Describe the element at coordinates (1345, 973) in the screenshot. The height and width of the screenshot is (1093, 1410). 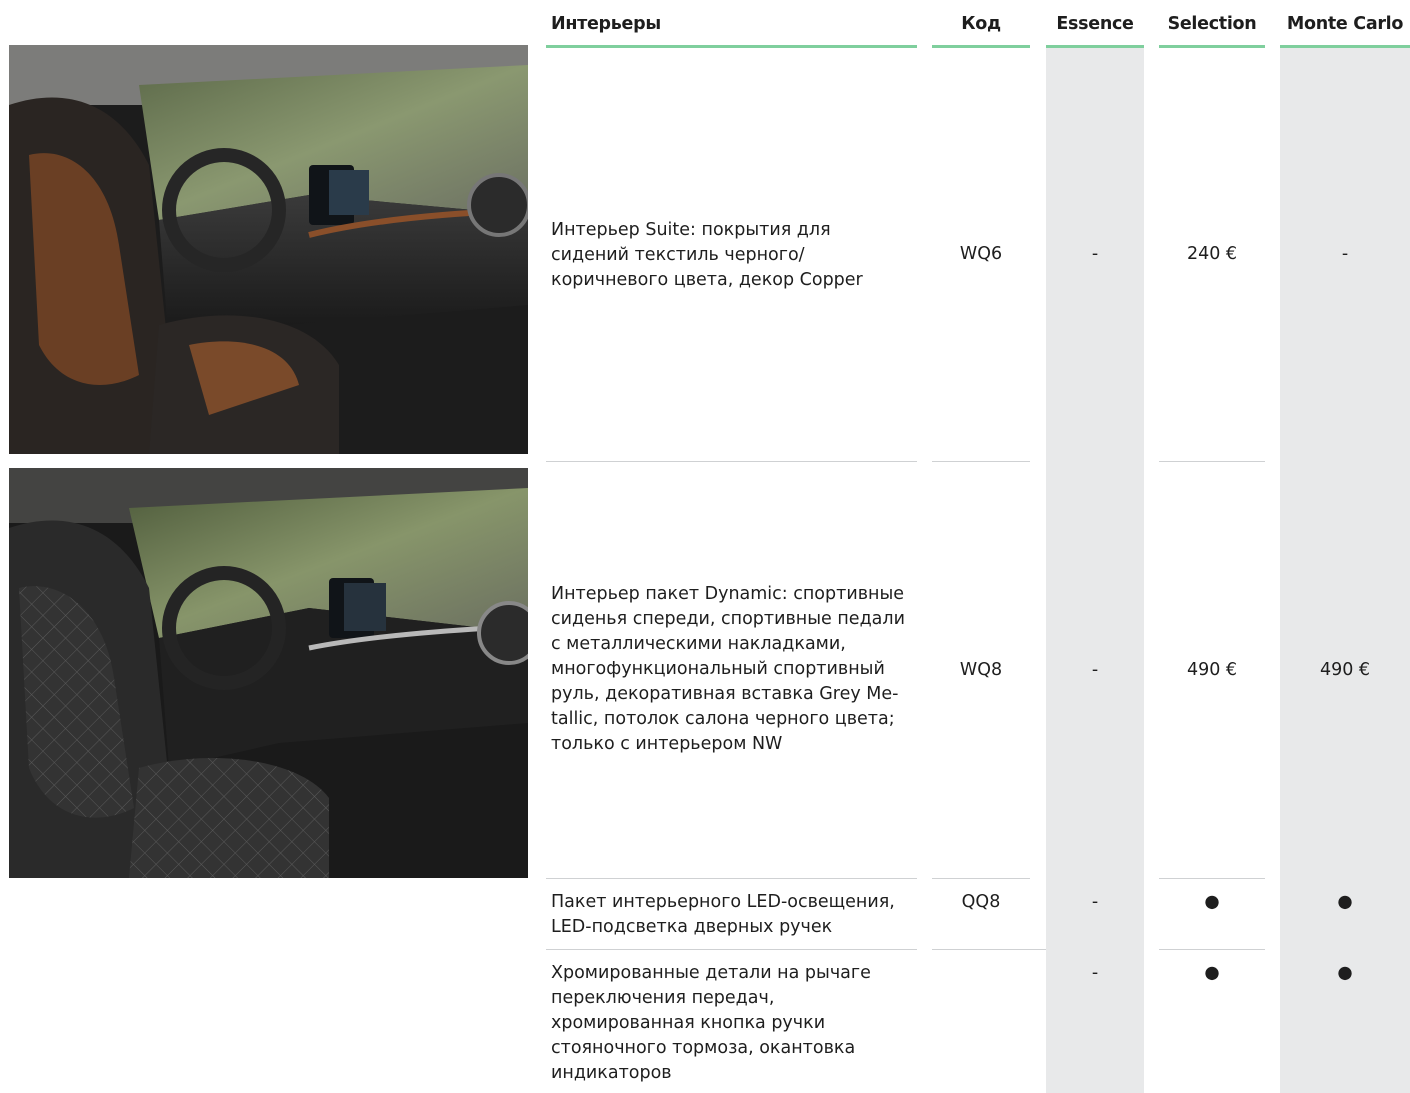
I see `row-4-monte-carlo: ●` at that location.